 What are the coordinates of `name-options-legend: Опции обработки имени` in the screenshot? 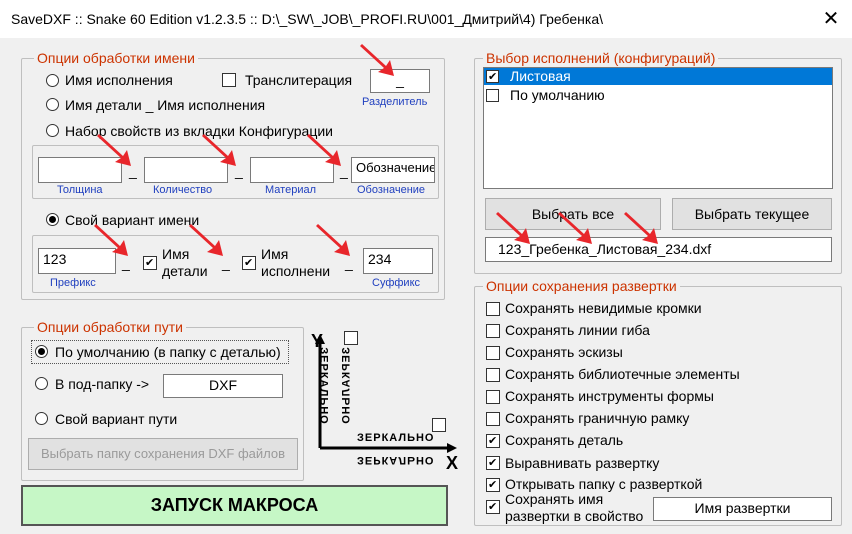 It's located at (116, 58).